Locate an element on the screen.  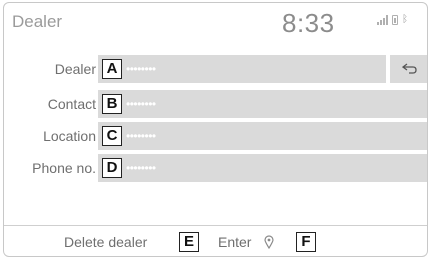
row-phone: Phone no. •••••••• D is located at coordinates (215, 168).